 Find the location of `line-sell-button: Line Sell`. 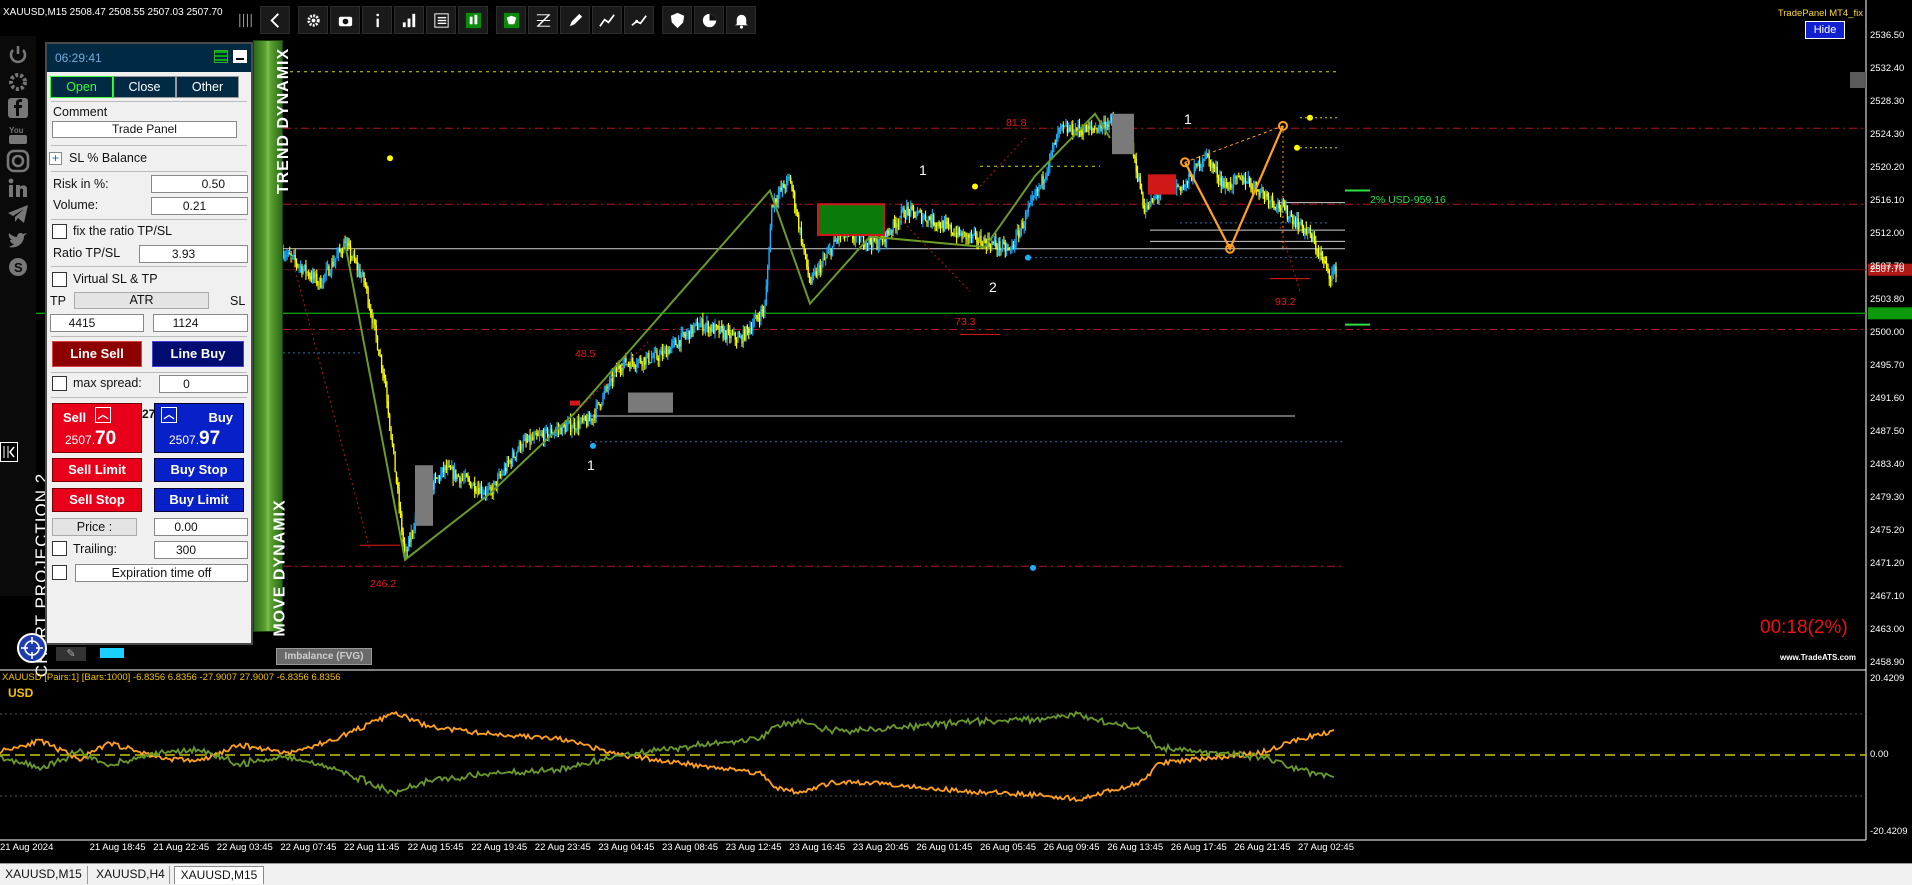

line-sell-button: Line Sell is located at coordinates (97, 354).